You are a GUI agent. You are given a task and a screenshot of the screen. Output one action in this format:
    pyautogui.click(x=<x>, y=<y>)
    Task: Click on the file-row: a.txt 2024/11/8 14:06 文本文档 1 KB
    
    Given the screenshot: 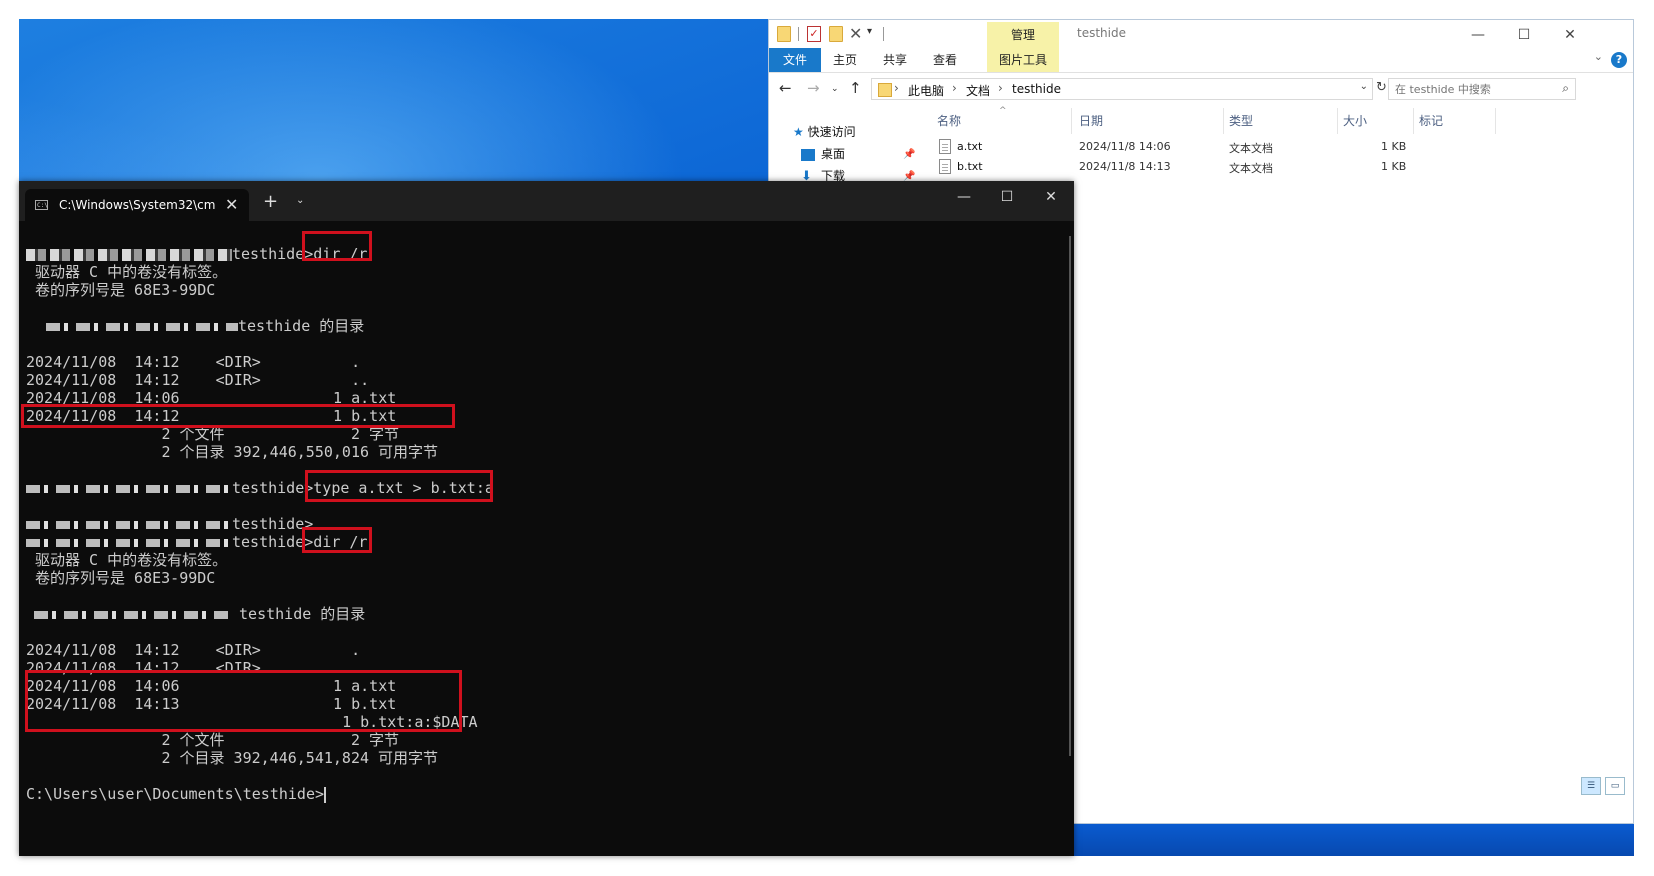 What is the action you would take?
    pyautogui.click(x=1214, y=147)
    